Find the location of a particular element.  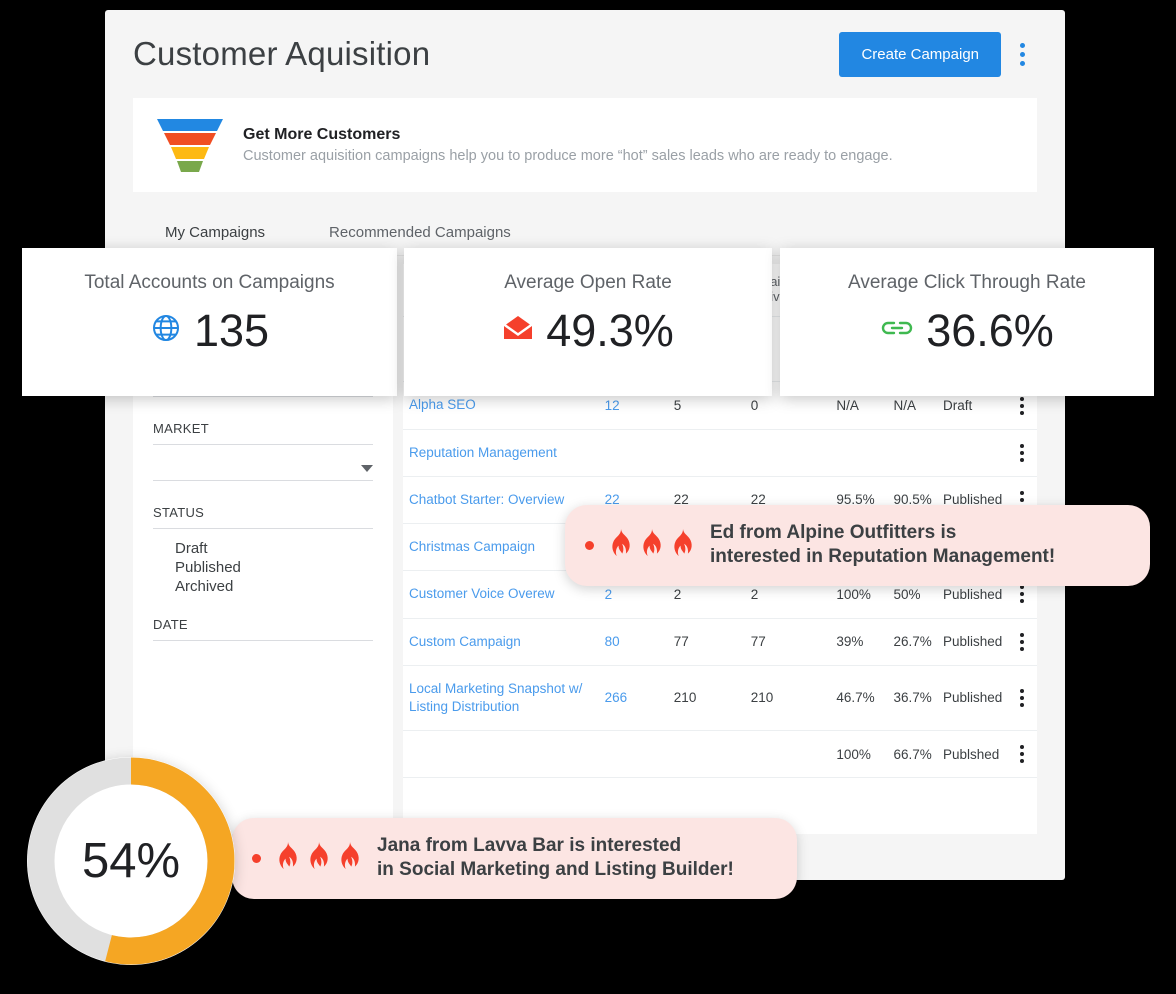

filter-group-status: STATUS Draft Published Archived is located at coordinates (263, 554).